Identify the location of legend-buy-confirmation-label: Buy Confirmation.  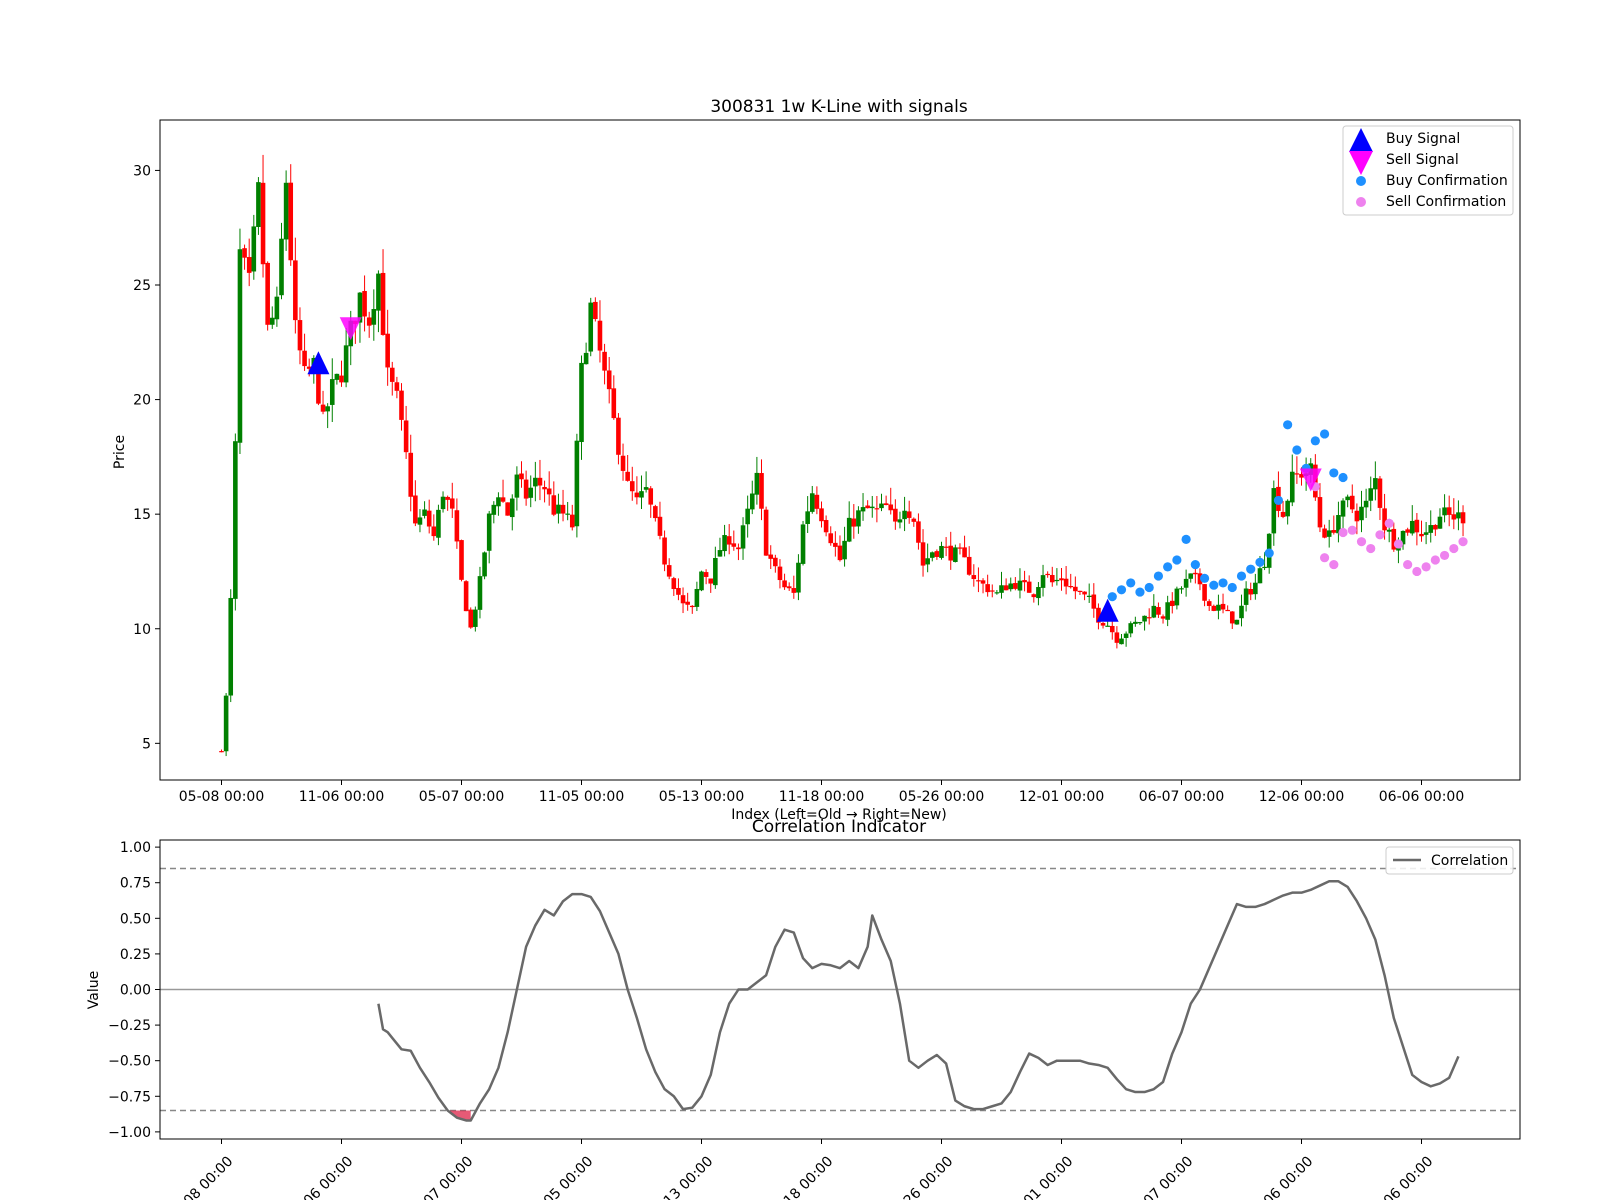
(1447, 181).